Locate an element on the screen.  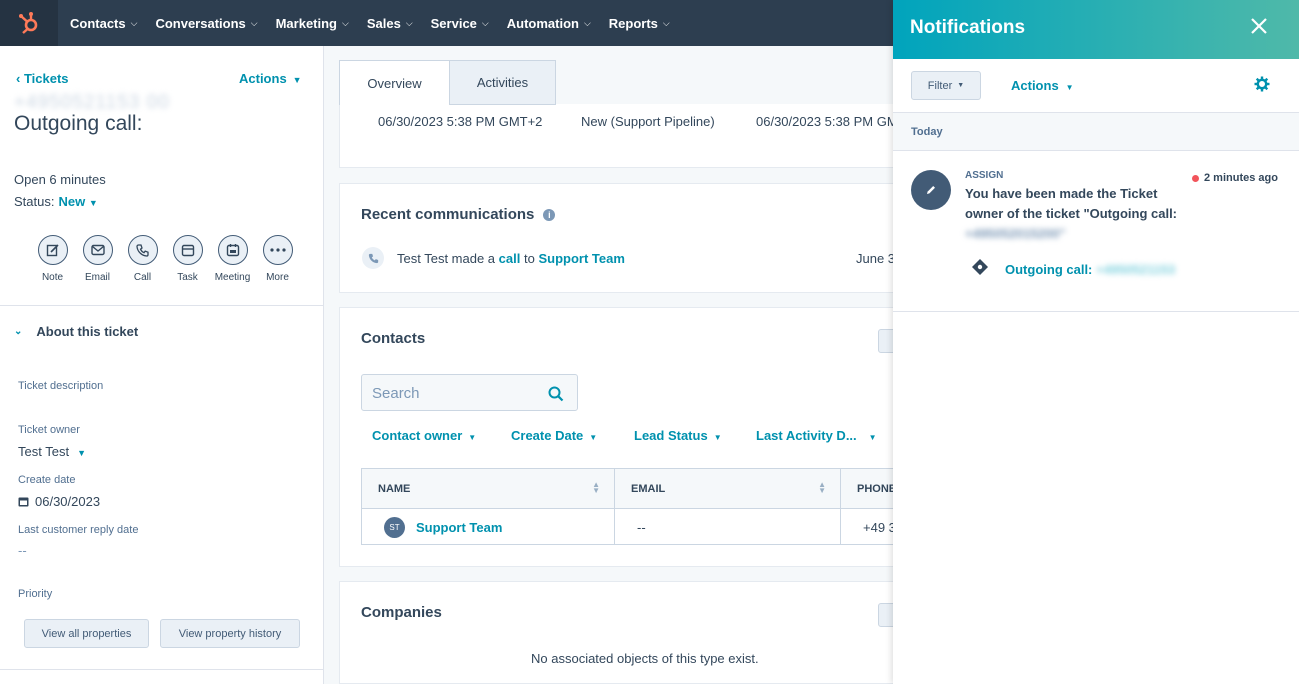
nav-service: Service ⌵ is located at coordinates (460, 23).